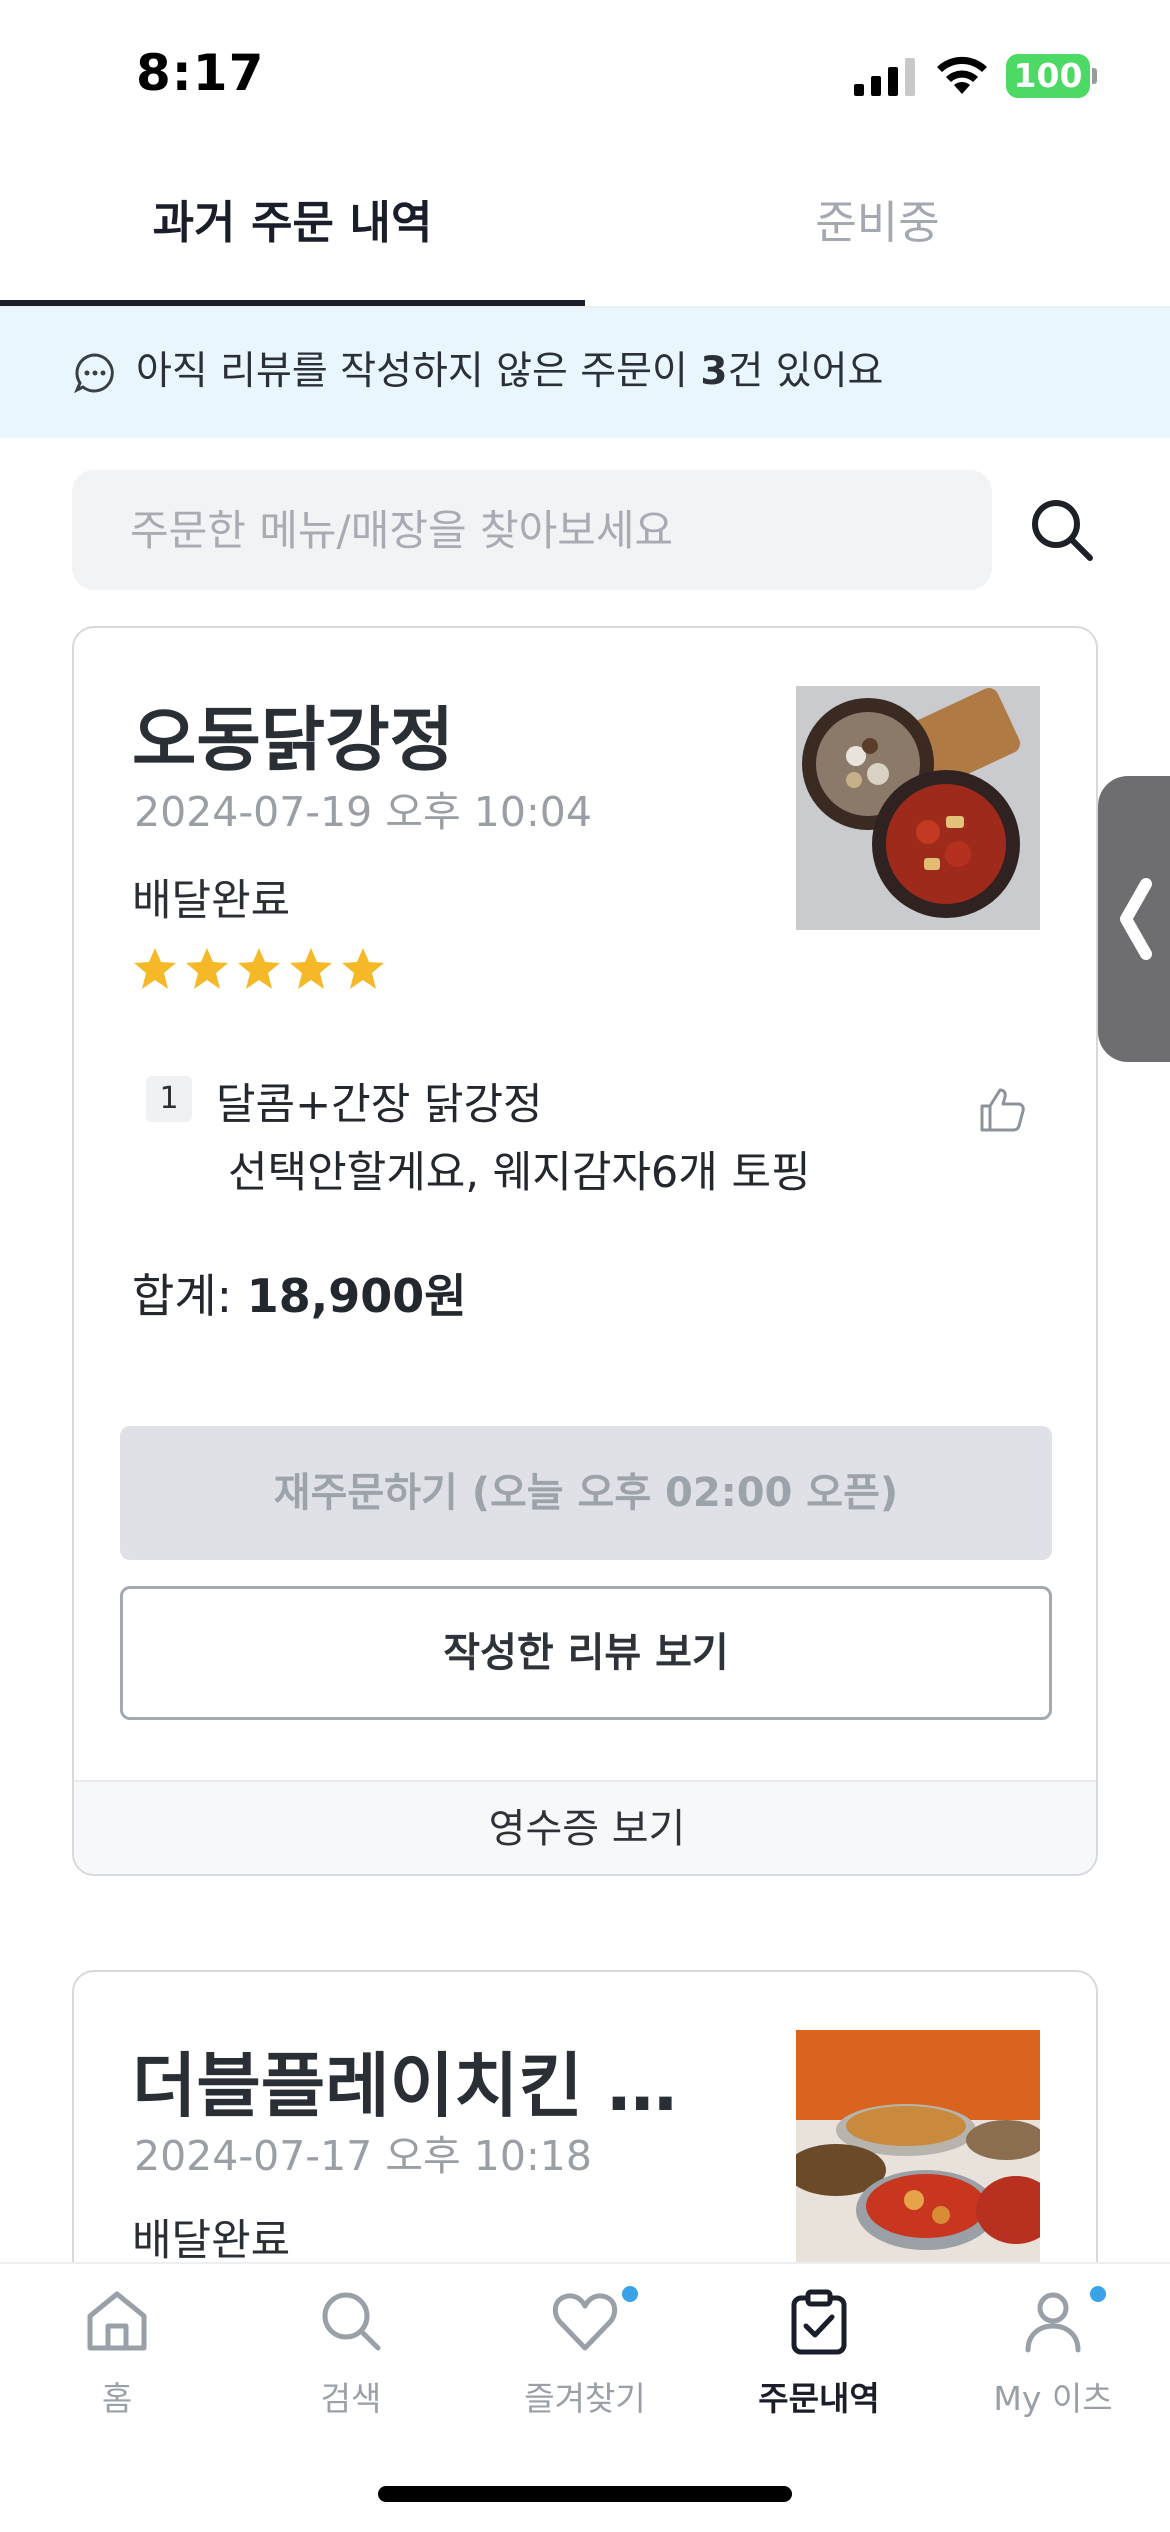  What do you see at coordinates (1053, 2354) in the screenshot?
I see `nav-my-eats: My 이츠` at bounding box center [1053, 2354].